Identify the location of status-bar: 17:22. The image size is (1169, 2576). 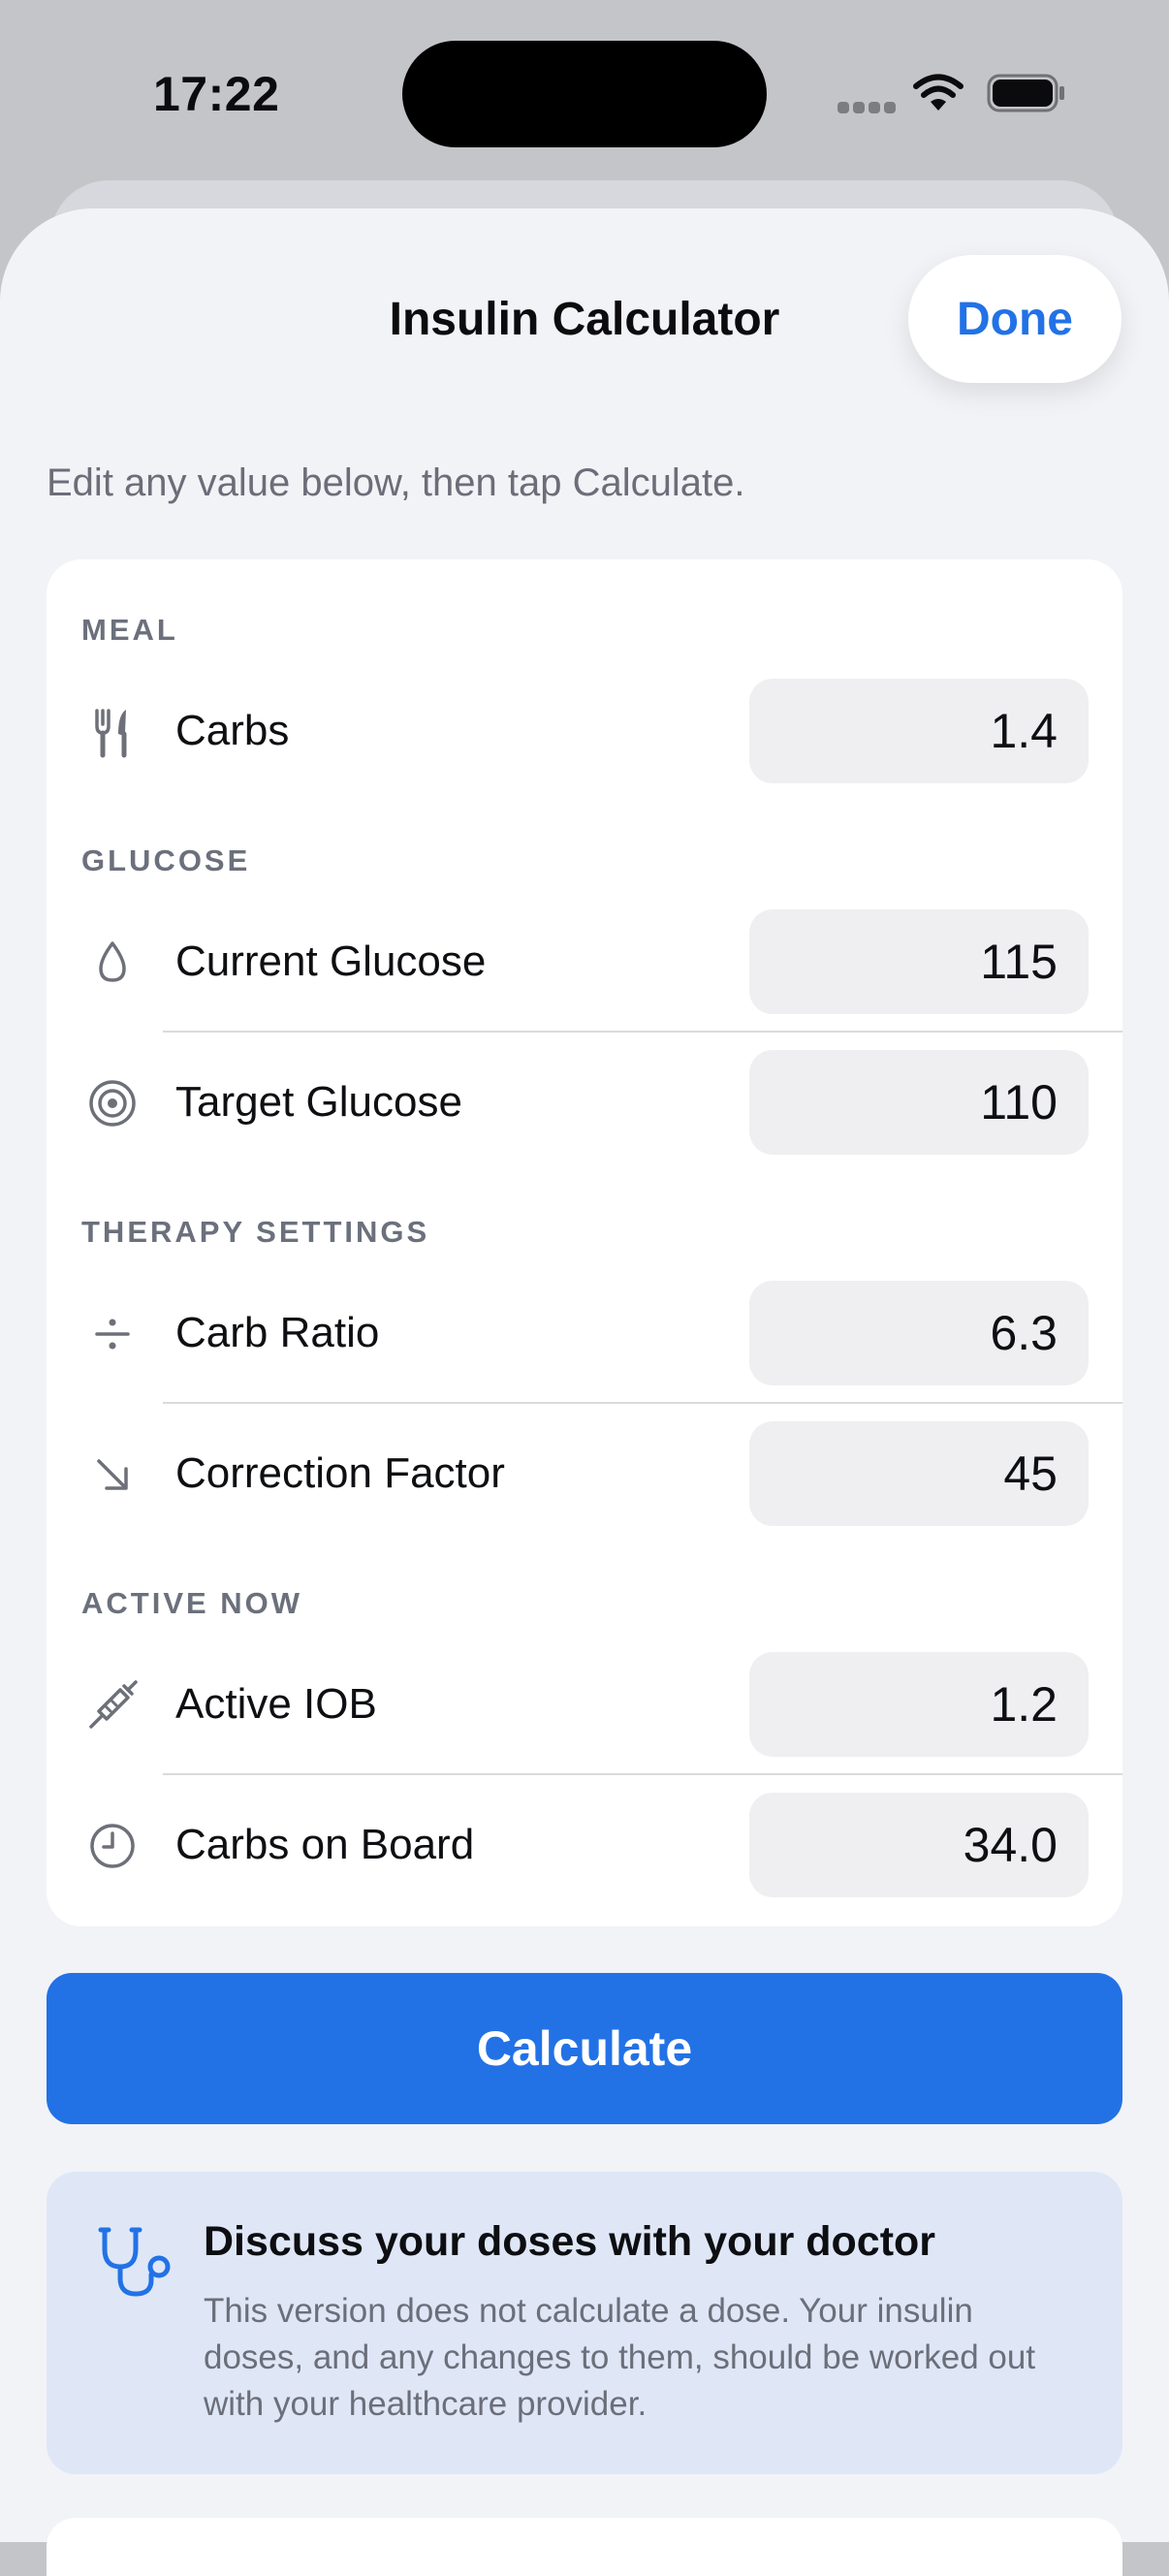
(584, 92).